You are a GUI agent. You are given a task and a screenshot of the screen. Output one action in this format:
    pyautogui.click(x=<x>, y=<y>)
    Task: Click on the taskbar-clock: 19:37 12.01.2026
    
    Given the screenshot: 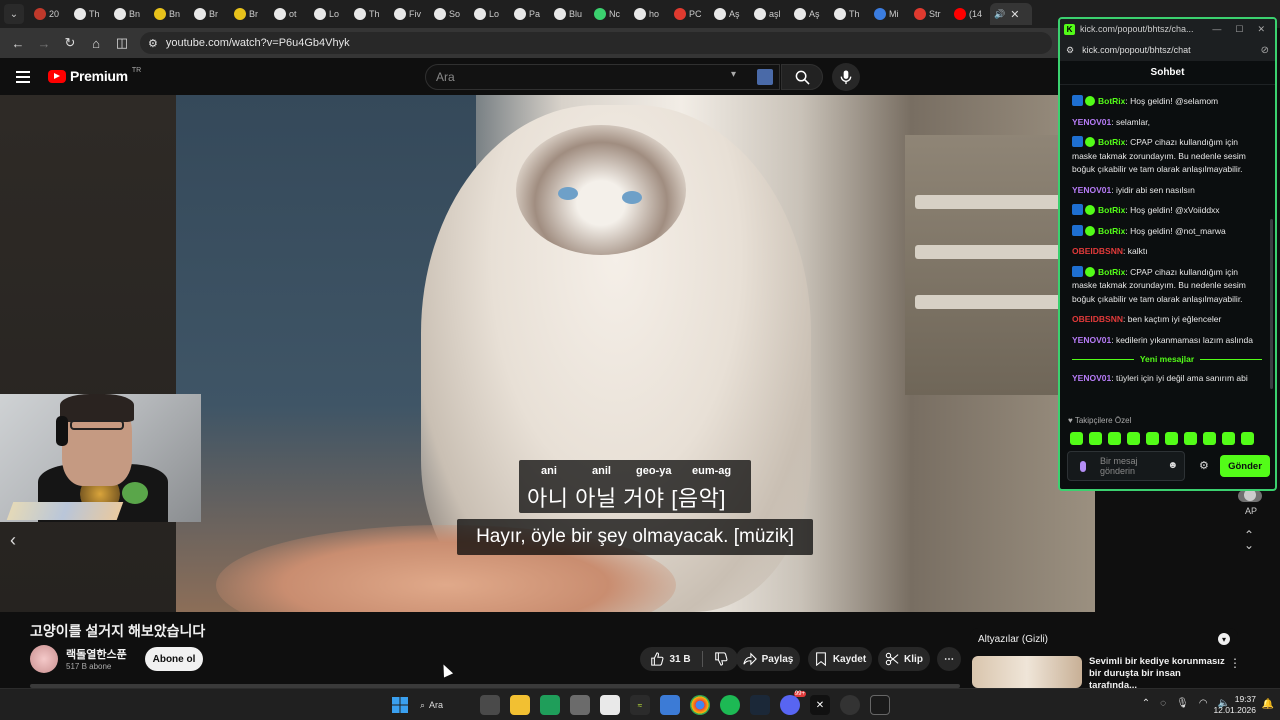 What is the action you would take?
    pyautogui.click(x=1234, y=705)
    